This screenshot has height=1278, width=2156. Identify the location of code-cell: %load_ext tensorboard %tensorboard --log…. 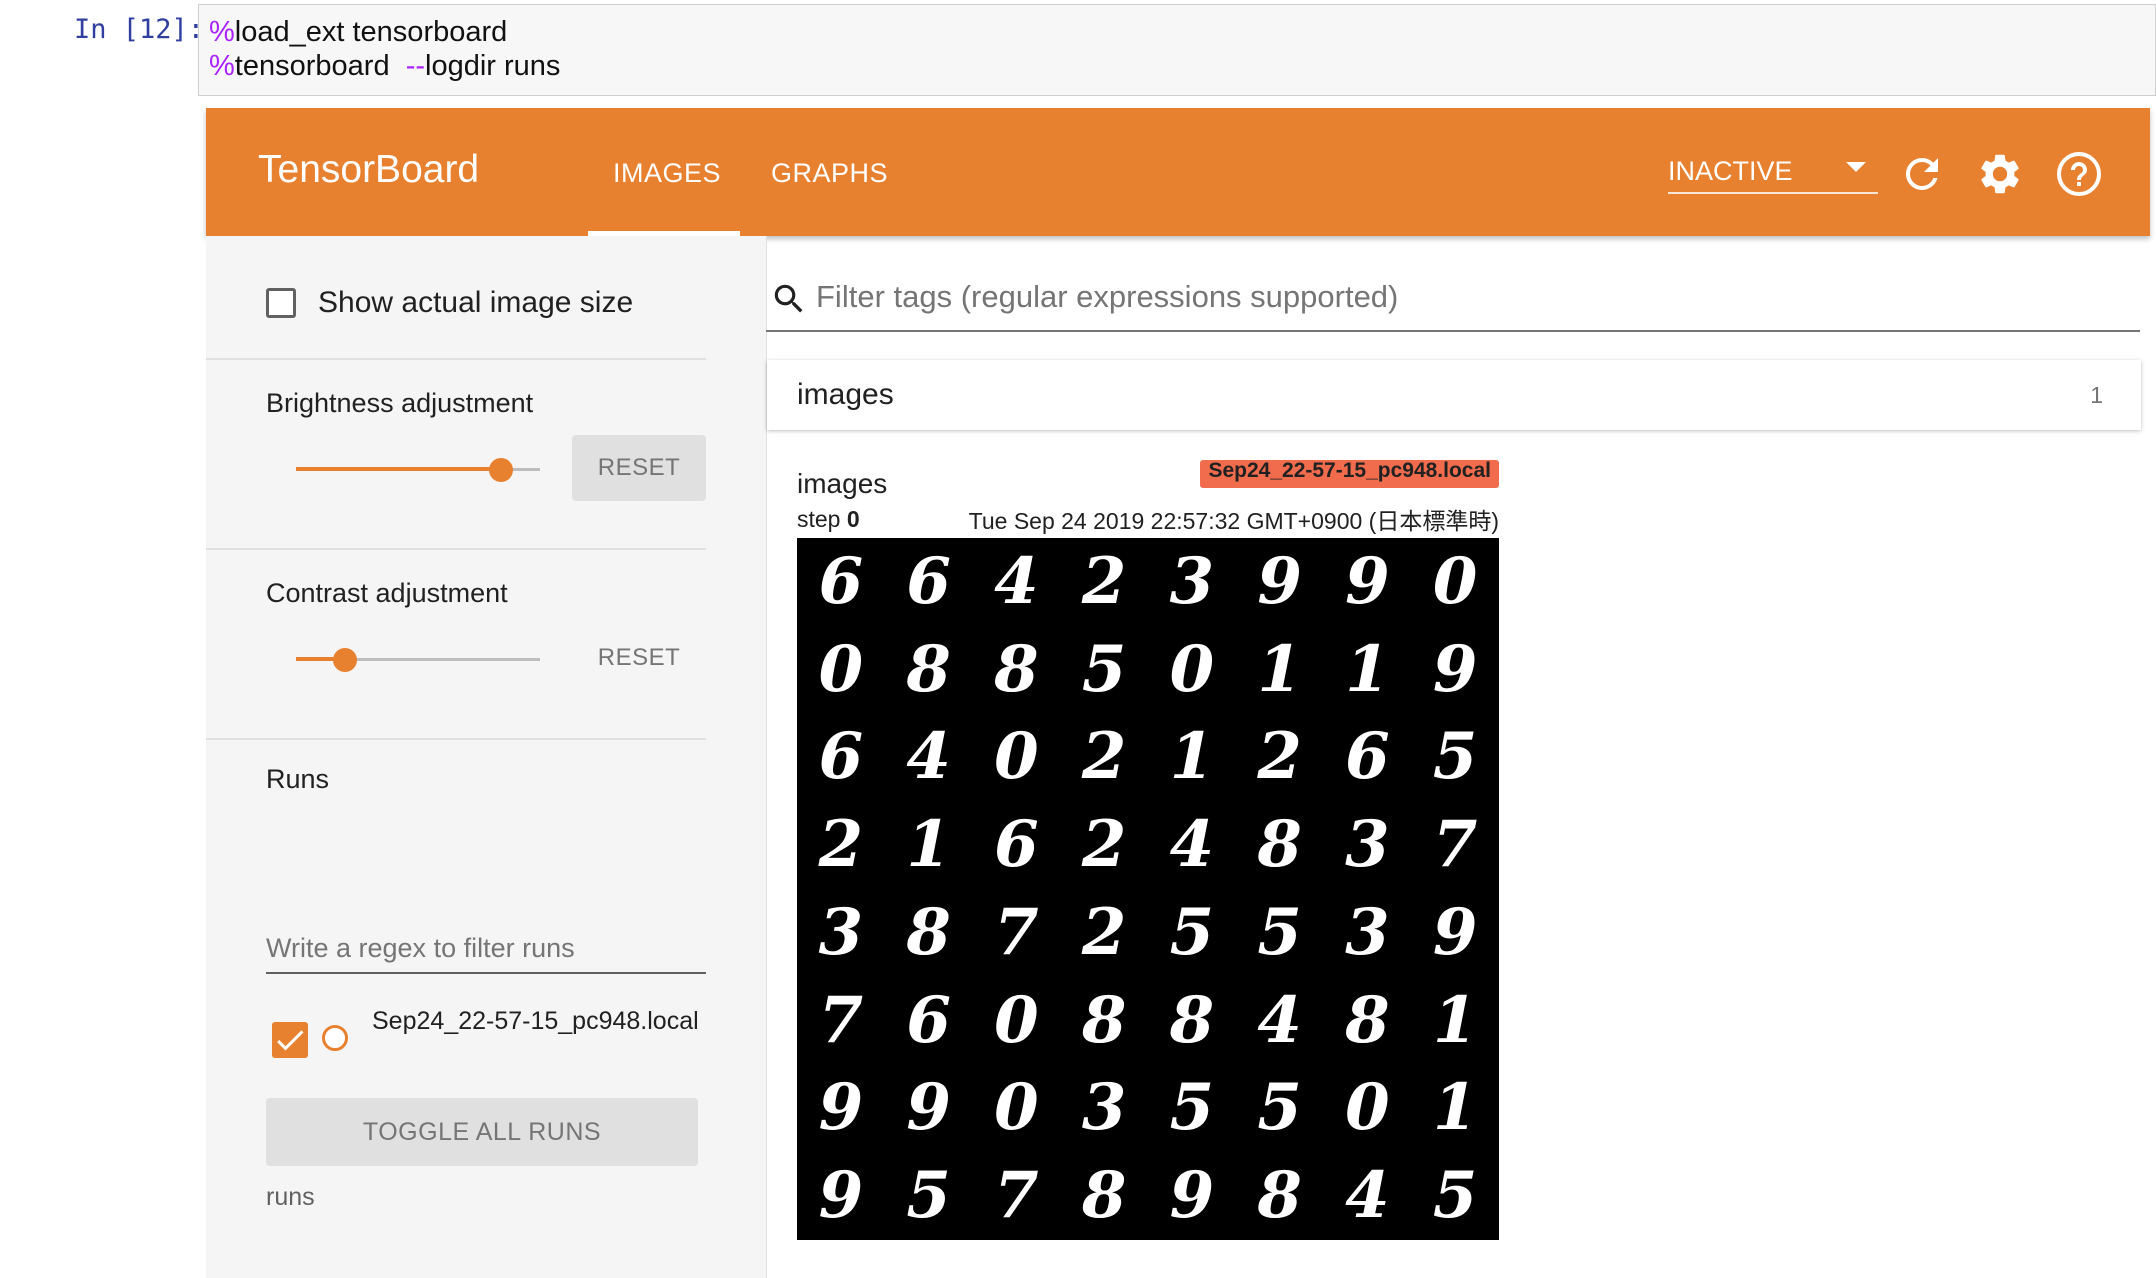
(1177, 50).